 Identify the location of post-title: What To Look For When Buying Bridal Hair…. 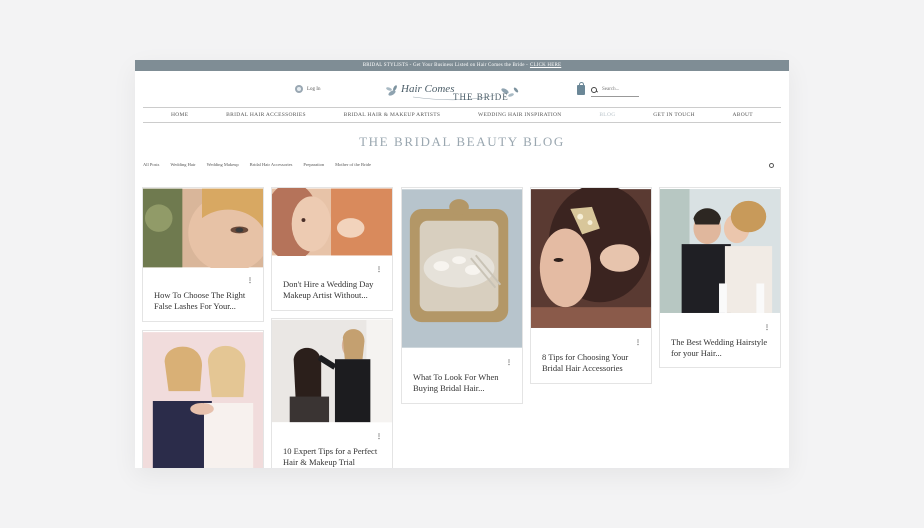
(462, 383).